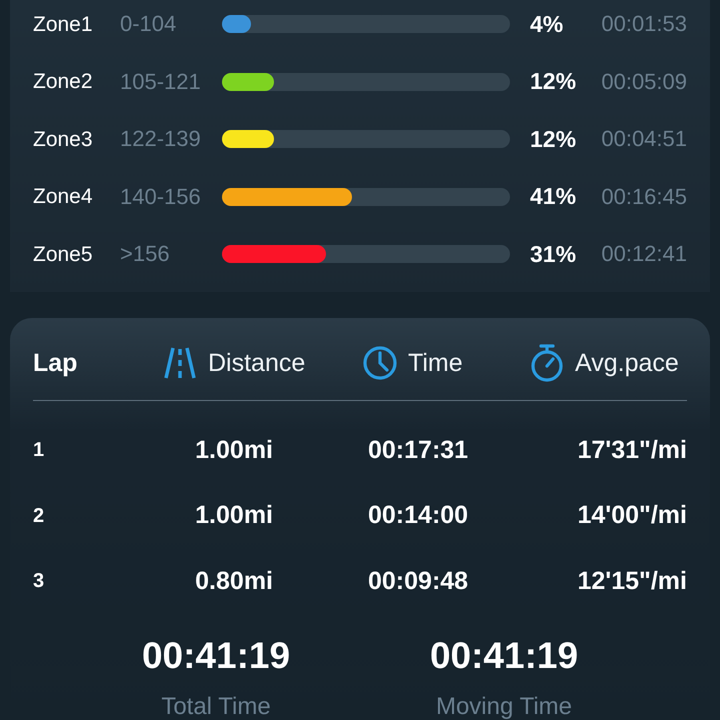 This screenshot has width=720, height=720. I want to click on stopwatch-icon, so click(547, 363).